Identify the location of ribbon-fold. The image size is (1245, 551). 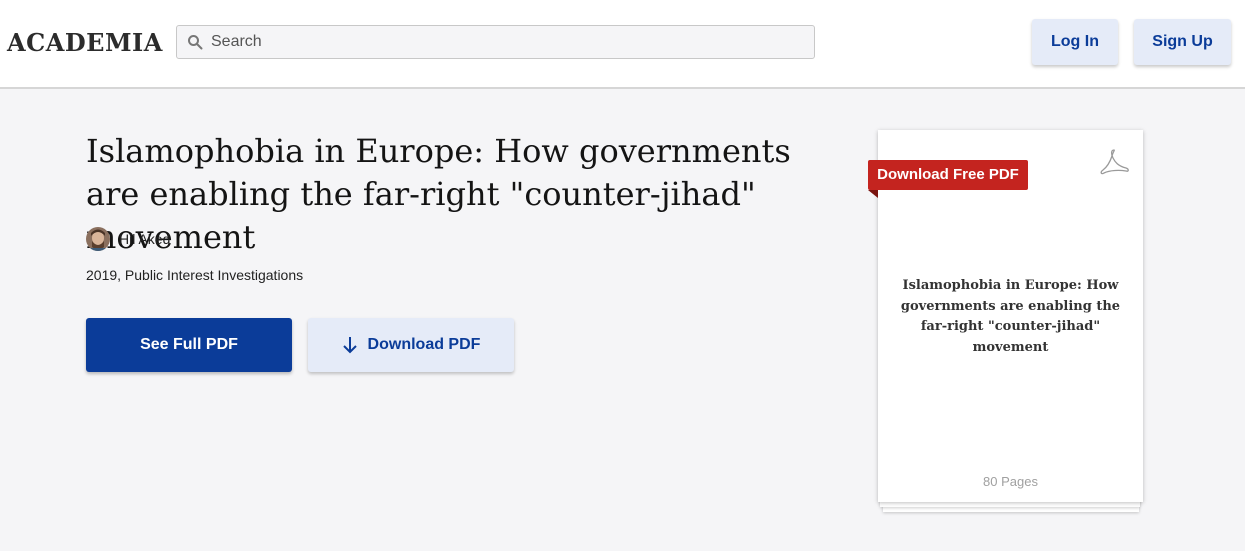
(873, 194).